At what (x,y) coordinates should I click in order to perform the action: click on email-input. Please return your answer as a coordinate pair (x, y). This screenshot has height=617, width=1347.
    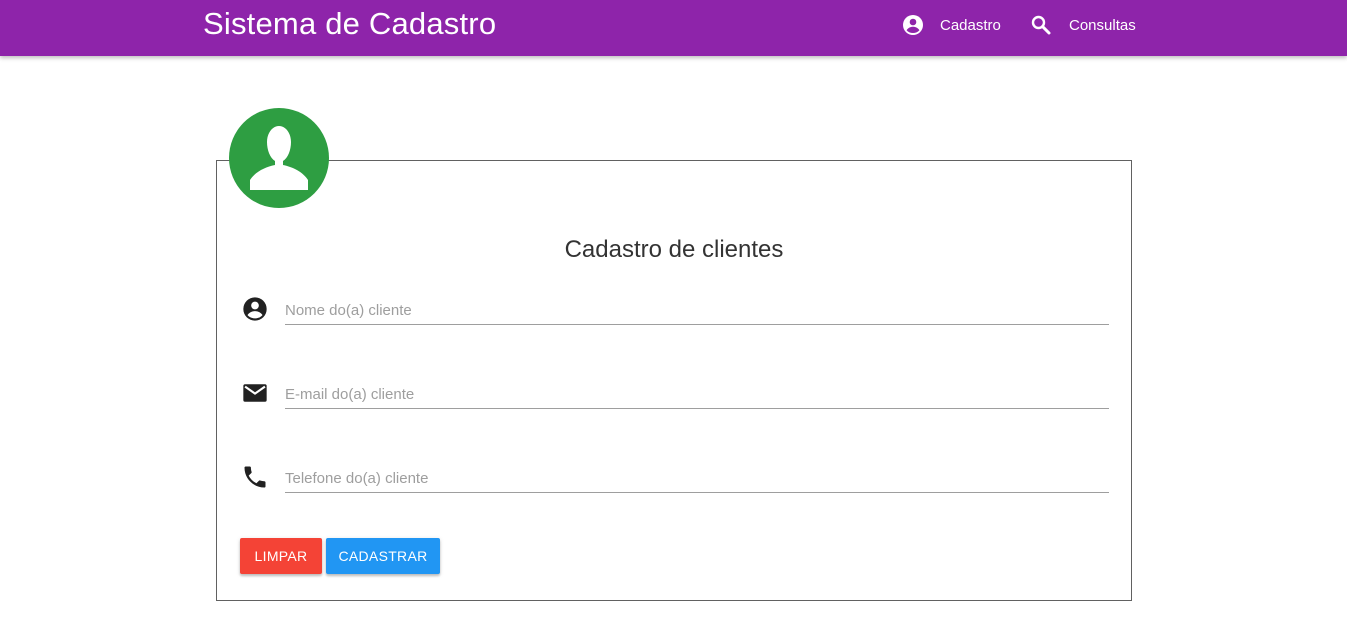
    Looking at the image, I should click on (697, 394).